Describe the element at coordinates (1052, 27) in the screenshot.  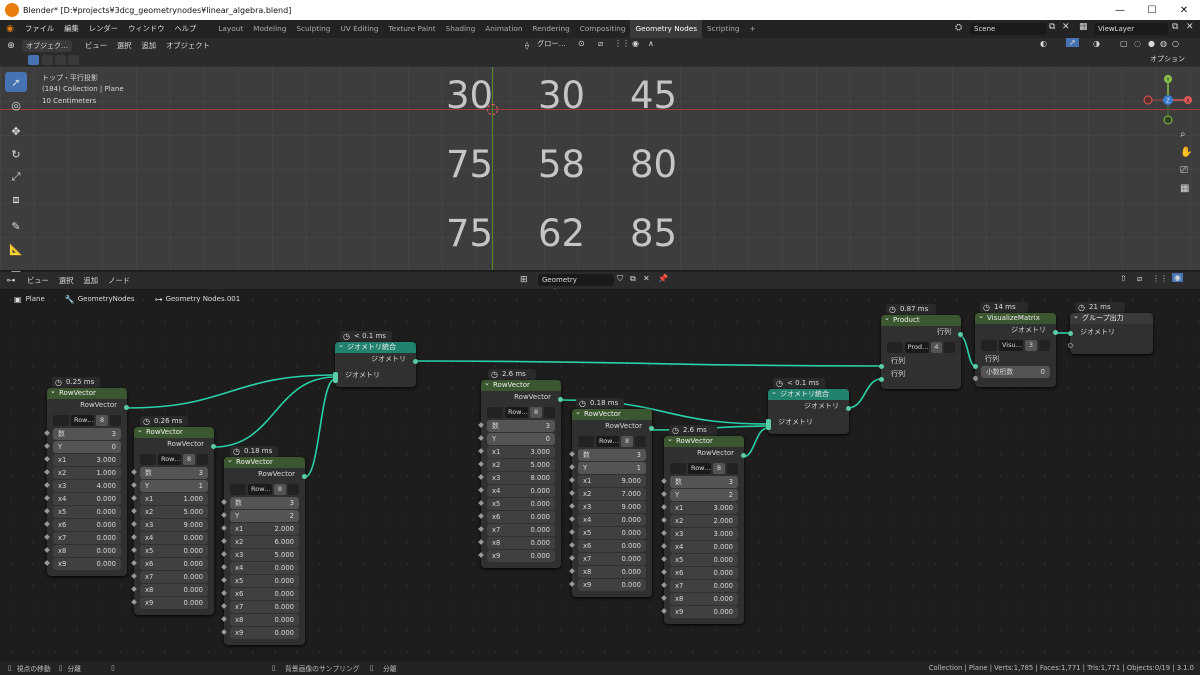
I see `new-scene-icon: ⧉` at that location.